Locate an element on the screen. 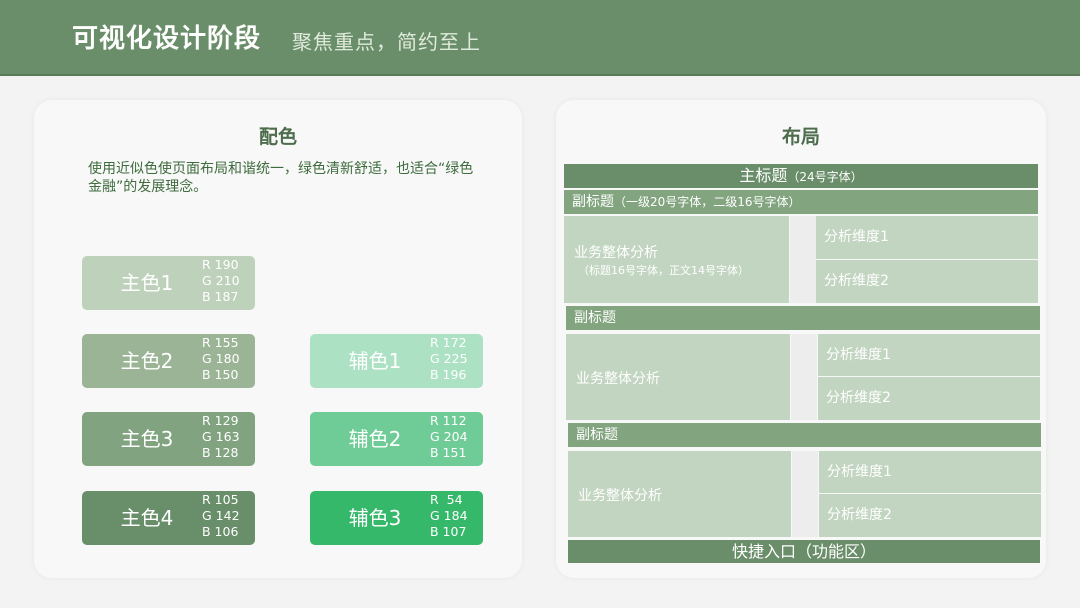 This screenshot has height=608, width=1080. rgb-g: G 180 is located at coordinates (221, 358).